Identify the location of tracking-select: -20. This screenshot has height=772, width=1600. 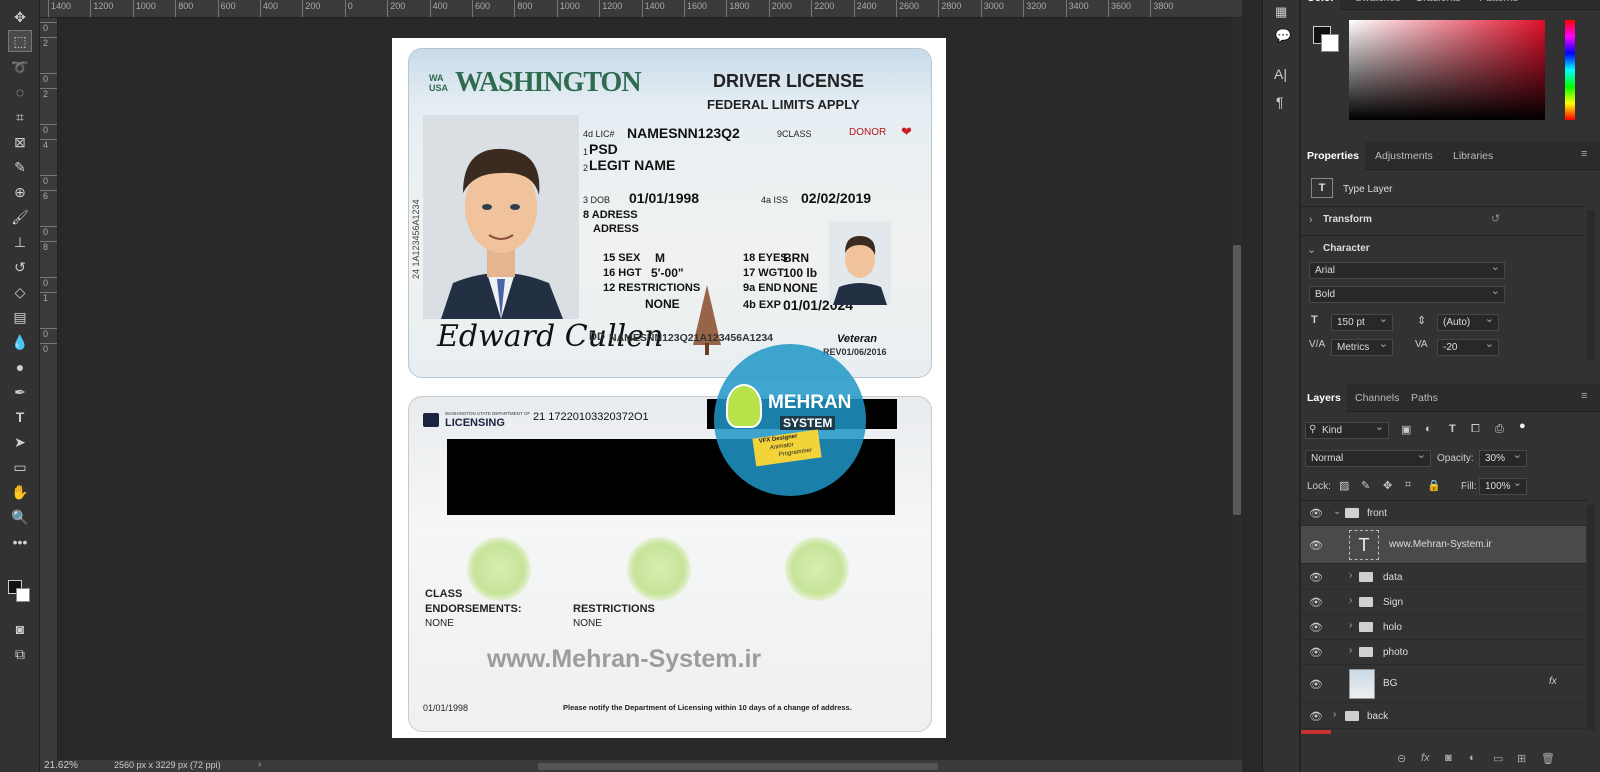
(1468, 346).